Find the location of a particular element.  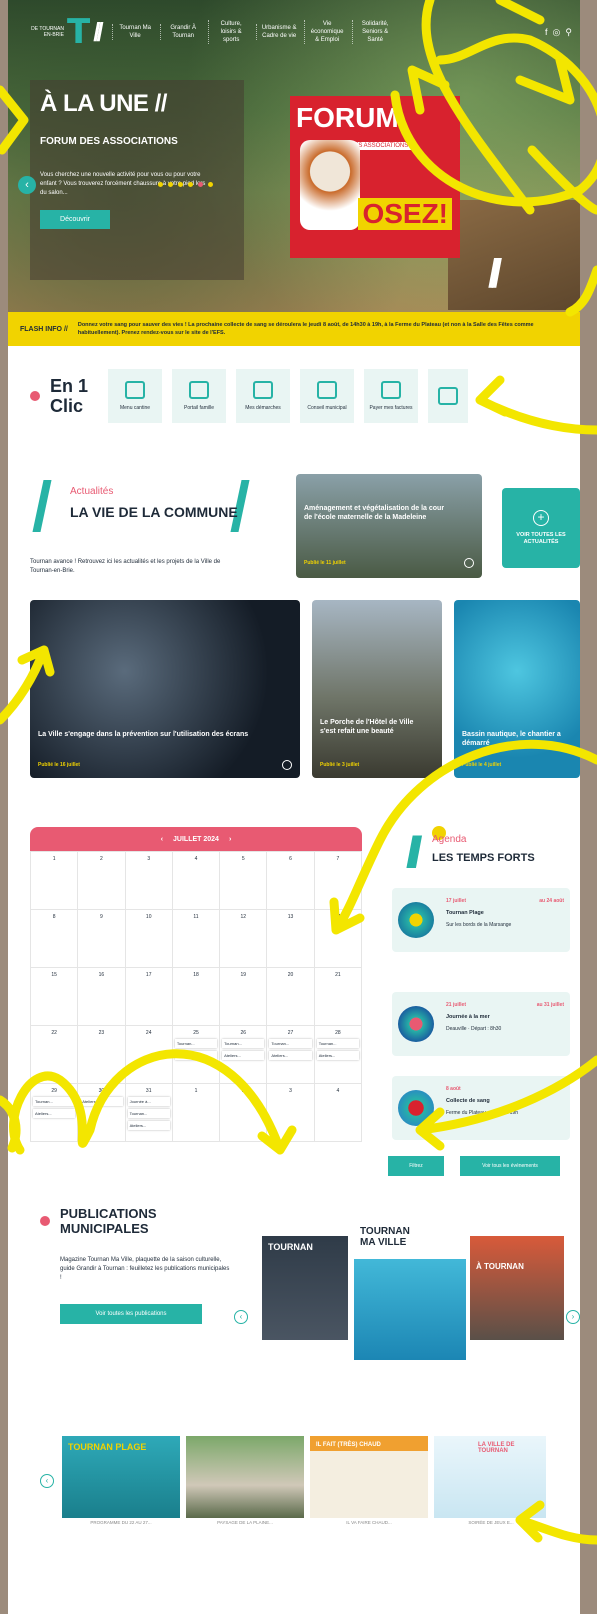

calendar-day: 7 is located at coordinates (338, 881).